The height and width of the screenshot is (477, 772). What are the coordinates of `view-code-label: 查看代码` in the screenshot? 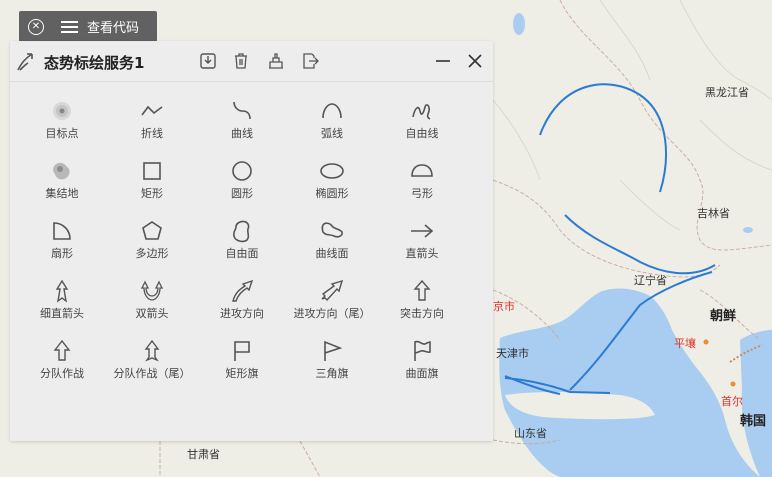 It's located at (113, 28).